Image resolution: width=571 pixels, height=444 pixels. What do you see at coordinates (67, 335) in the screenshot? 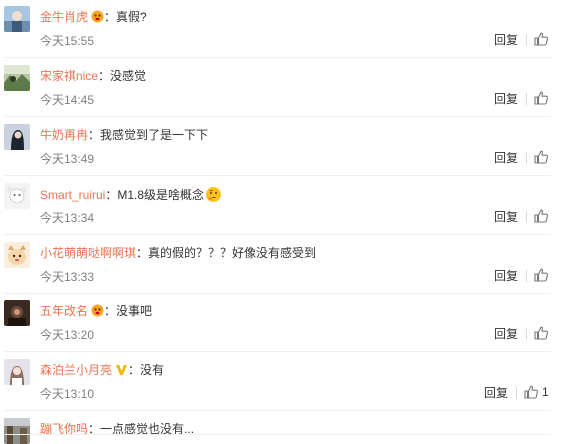
I see `comment-time: 今天13:20` at bounding box center [67, 335].